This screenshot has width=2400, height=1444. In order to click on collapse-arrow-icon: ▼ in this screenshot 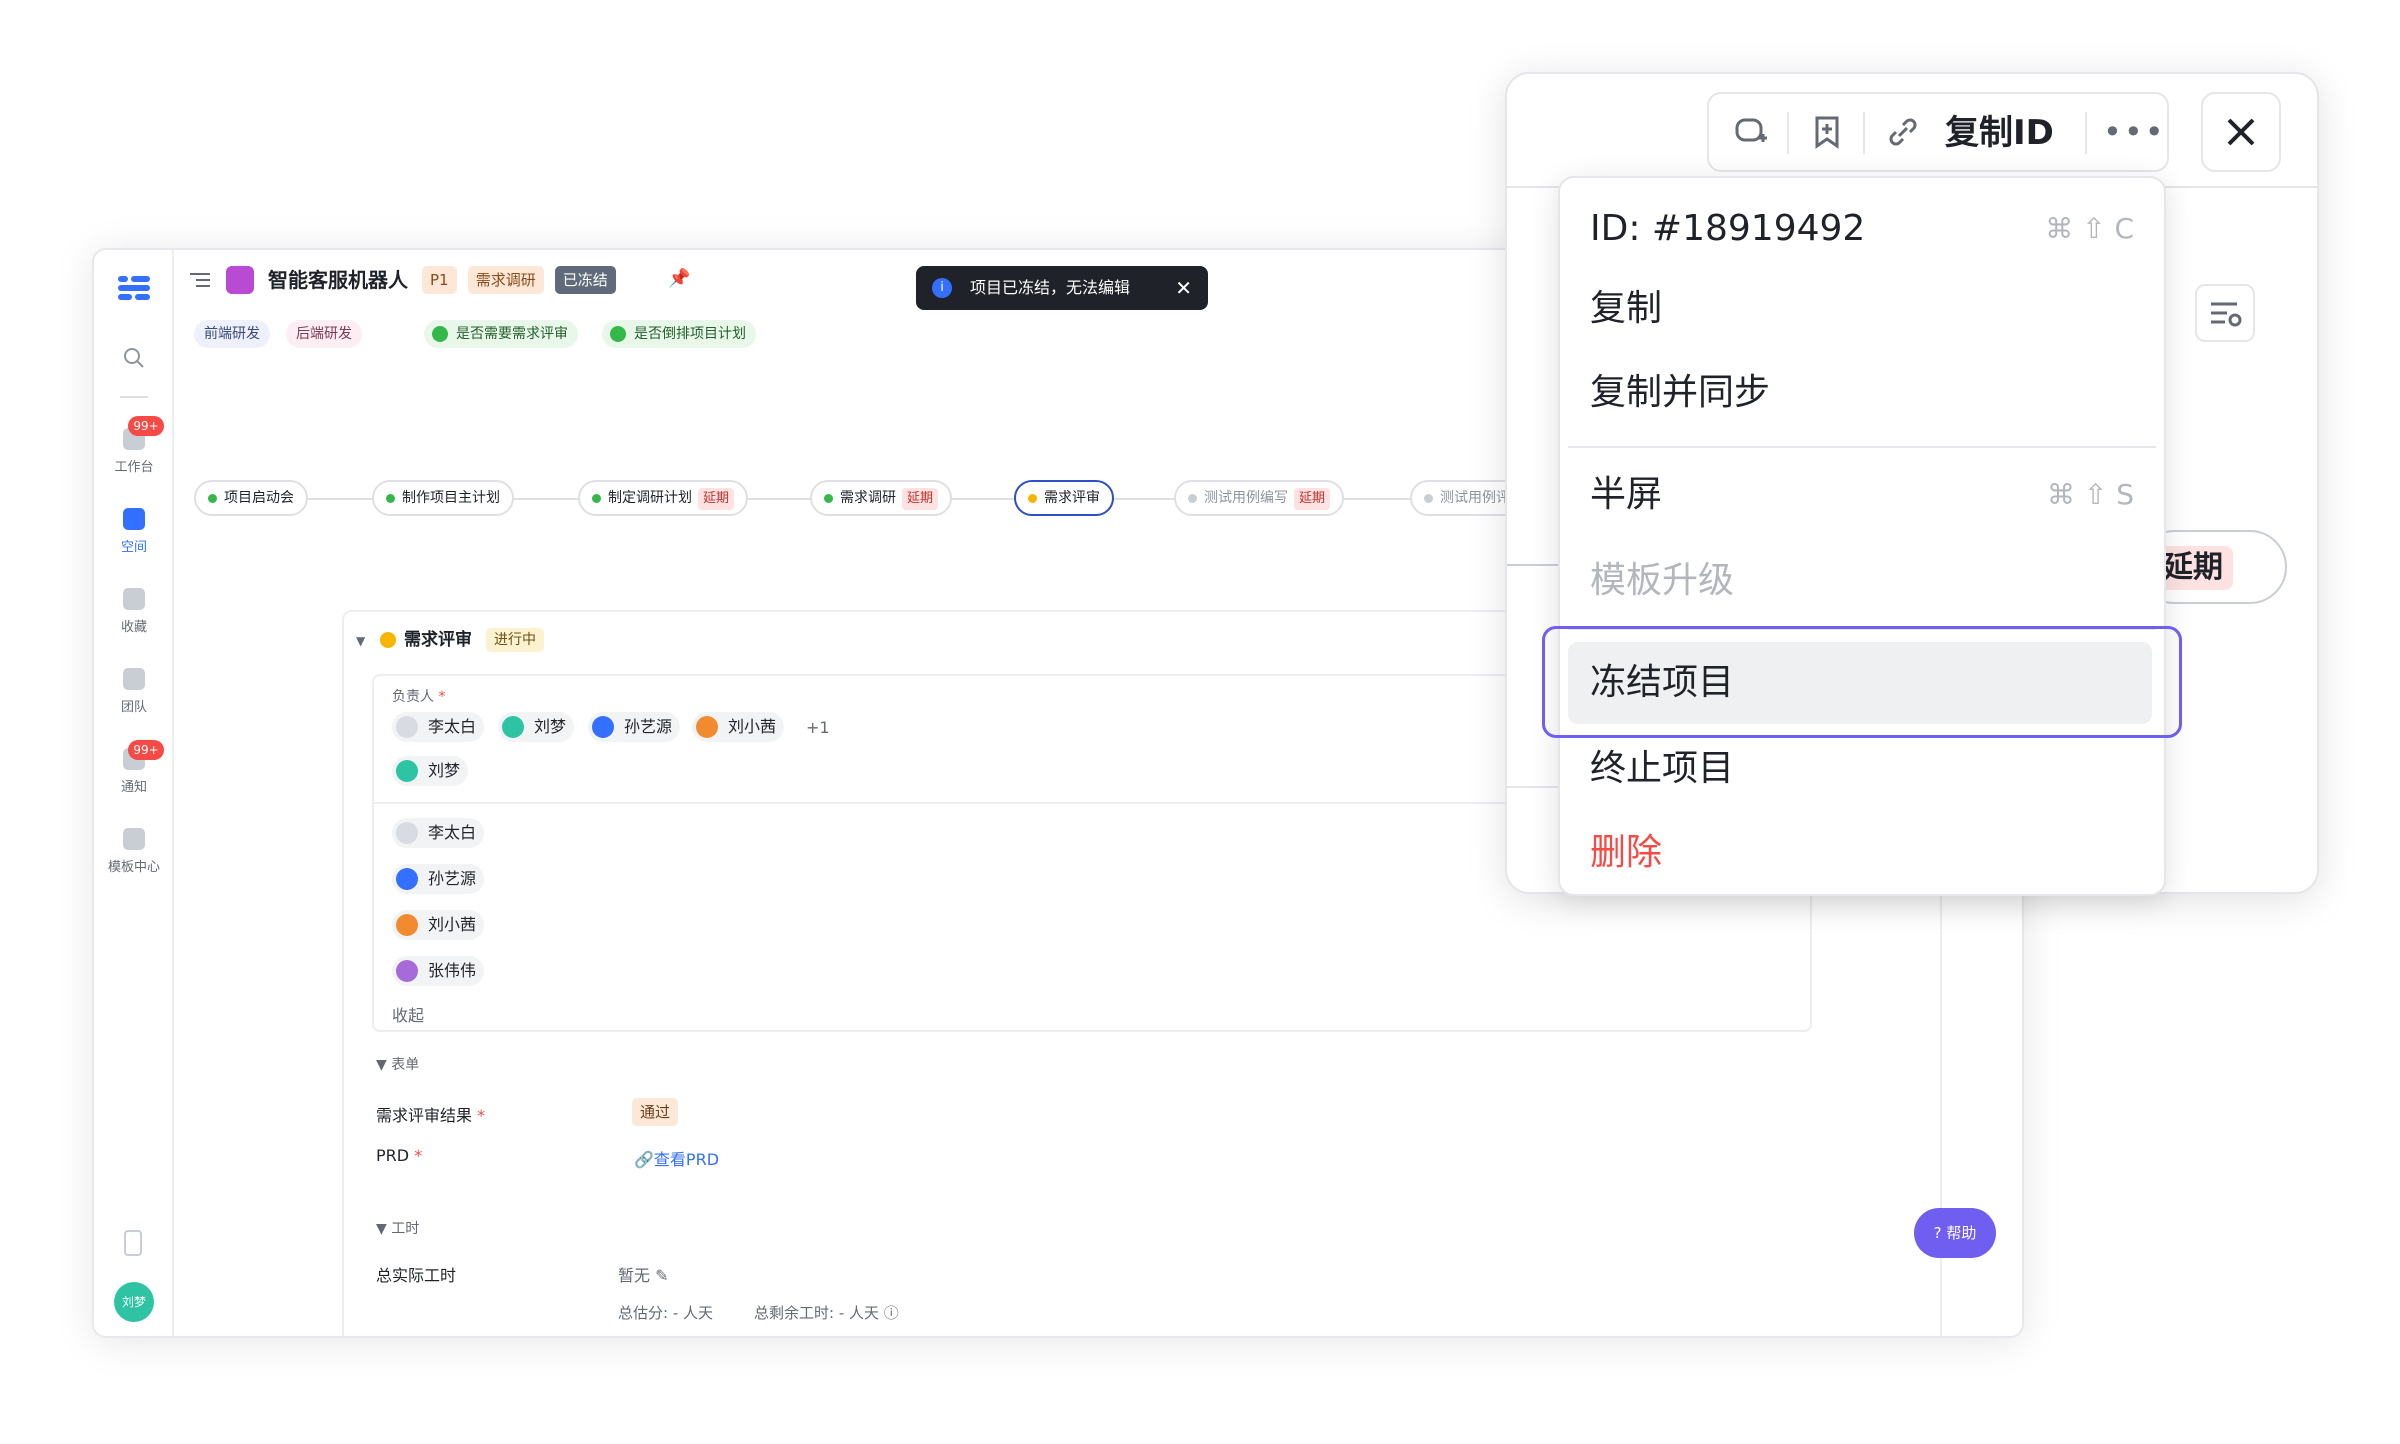, I will do `click(360, 641)`.